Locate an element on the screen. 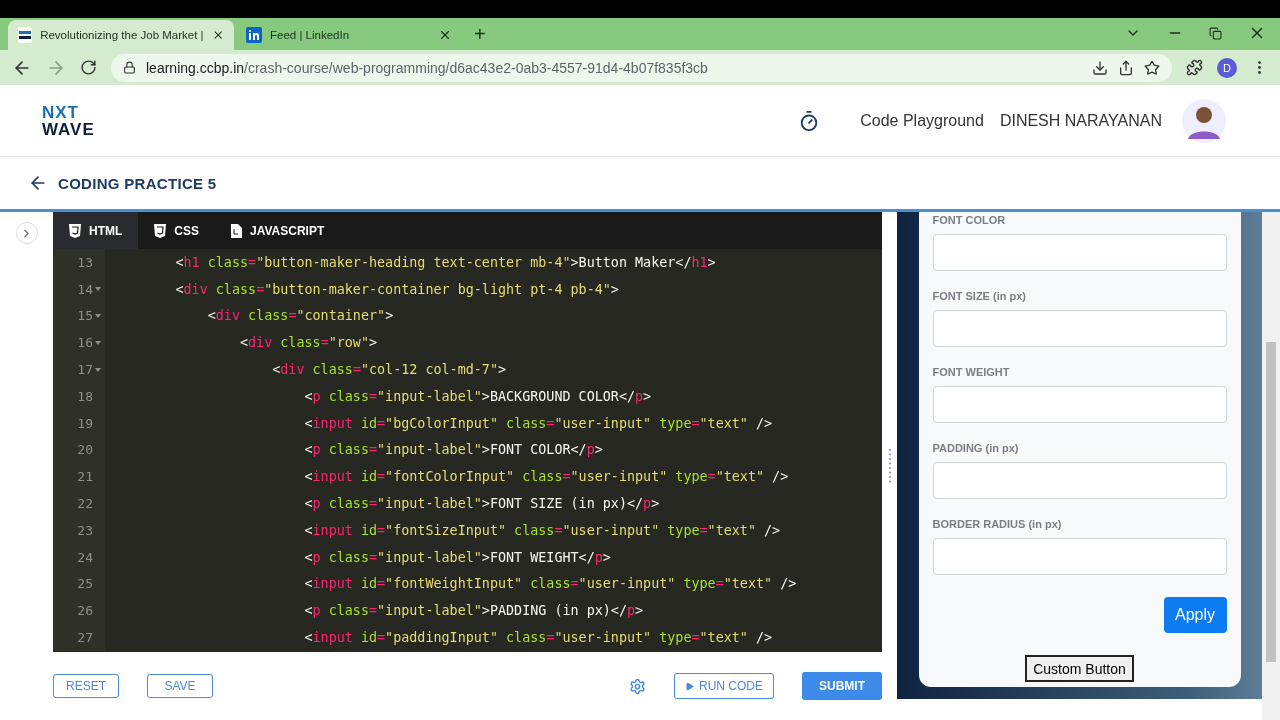 This screenshot has width=1280, height=720. linkedin-icon is located at coordinates (254, 35).